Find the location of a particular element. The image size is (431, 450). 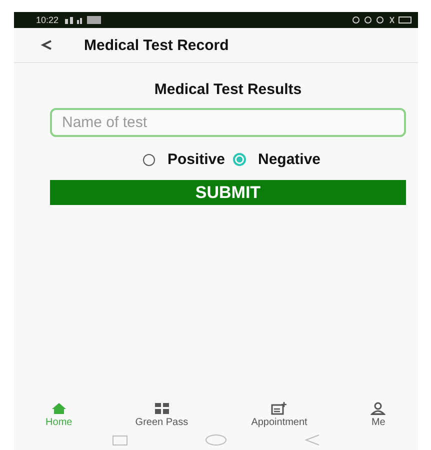

nav-tab: Green Pass is located at coordinates (161, 415).